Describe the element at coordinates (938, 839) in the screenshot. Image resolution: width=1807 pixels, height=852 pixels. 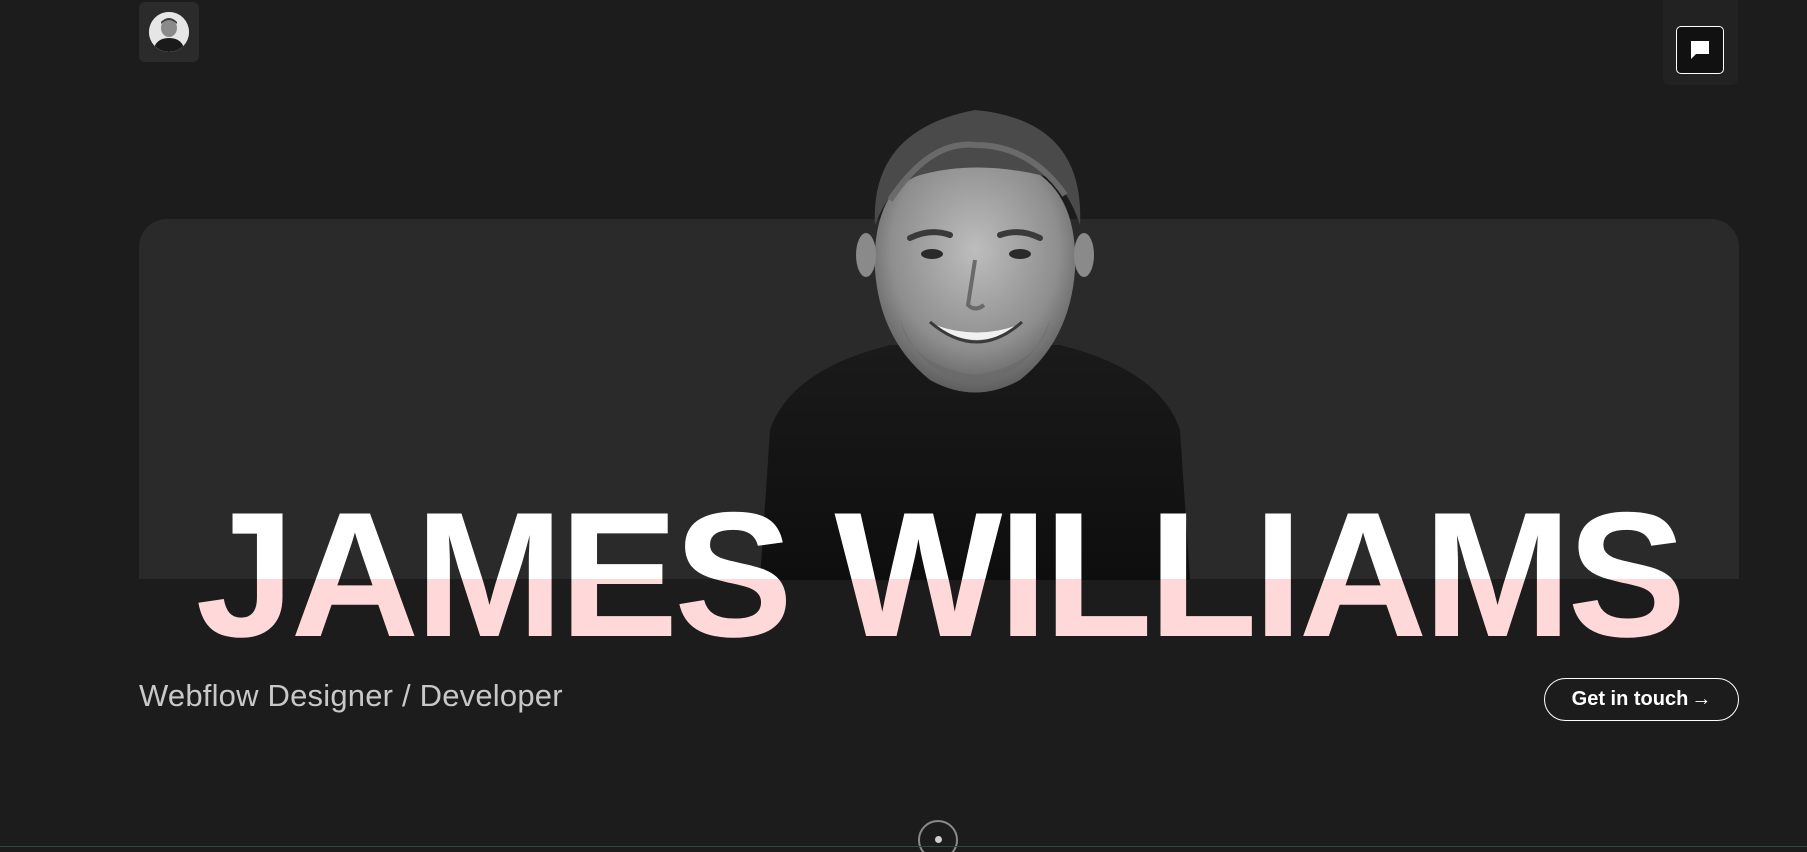
I see `scroll-dot` at that location.